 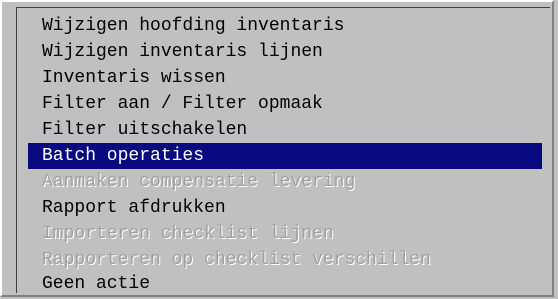 I want to click on menu-item-geen-actie: Geen actie, so click(x=285, y=284).